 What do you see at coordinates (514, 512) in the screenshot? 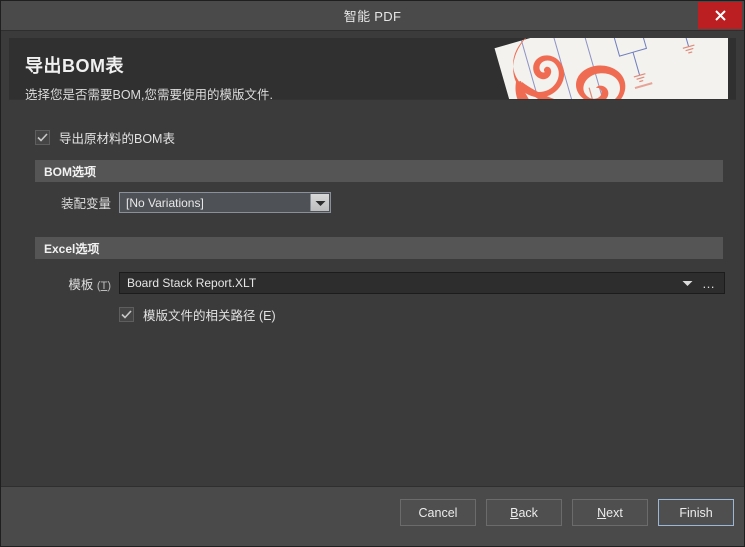
I see `back-button-mnemonic: B` at bounding box center [514, 512].